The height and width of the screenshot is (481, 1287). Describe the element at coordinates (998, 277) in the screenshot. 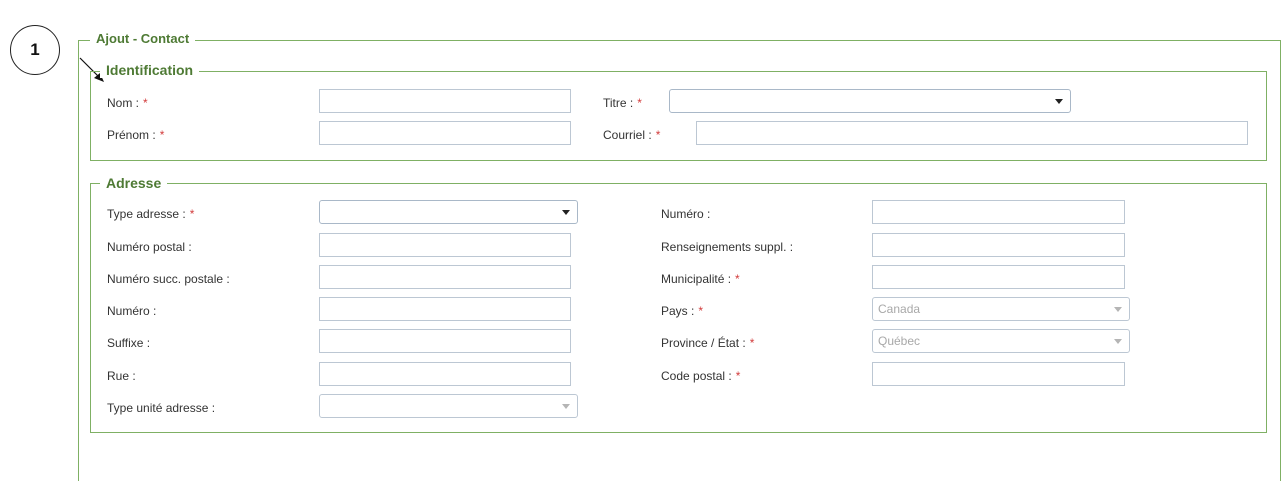

I see `municipalite-input` at that location.